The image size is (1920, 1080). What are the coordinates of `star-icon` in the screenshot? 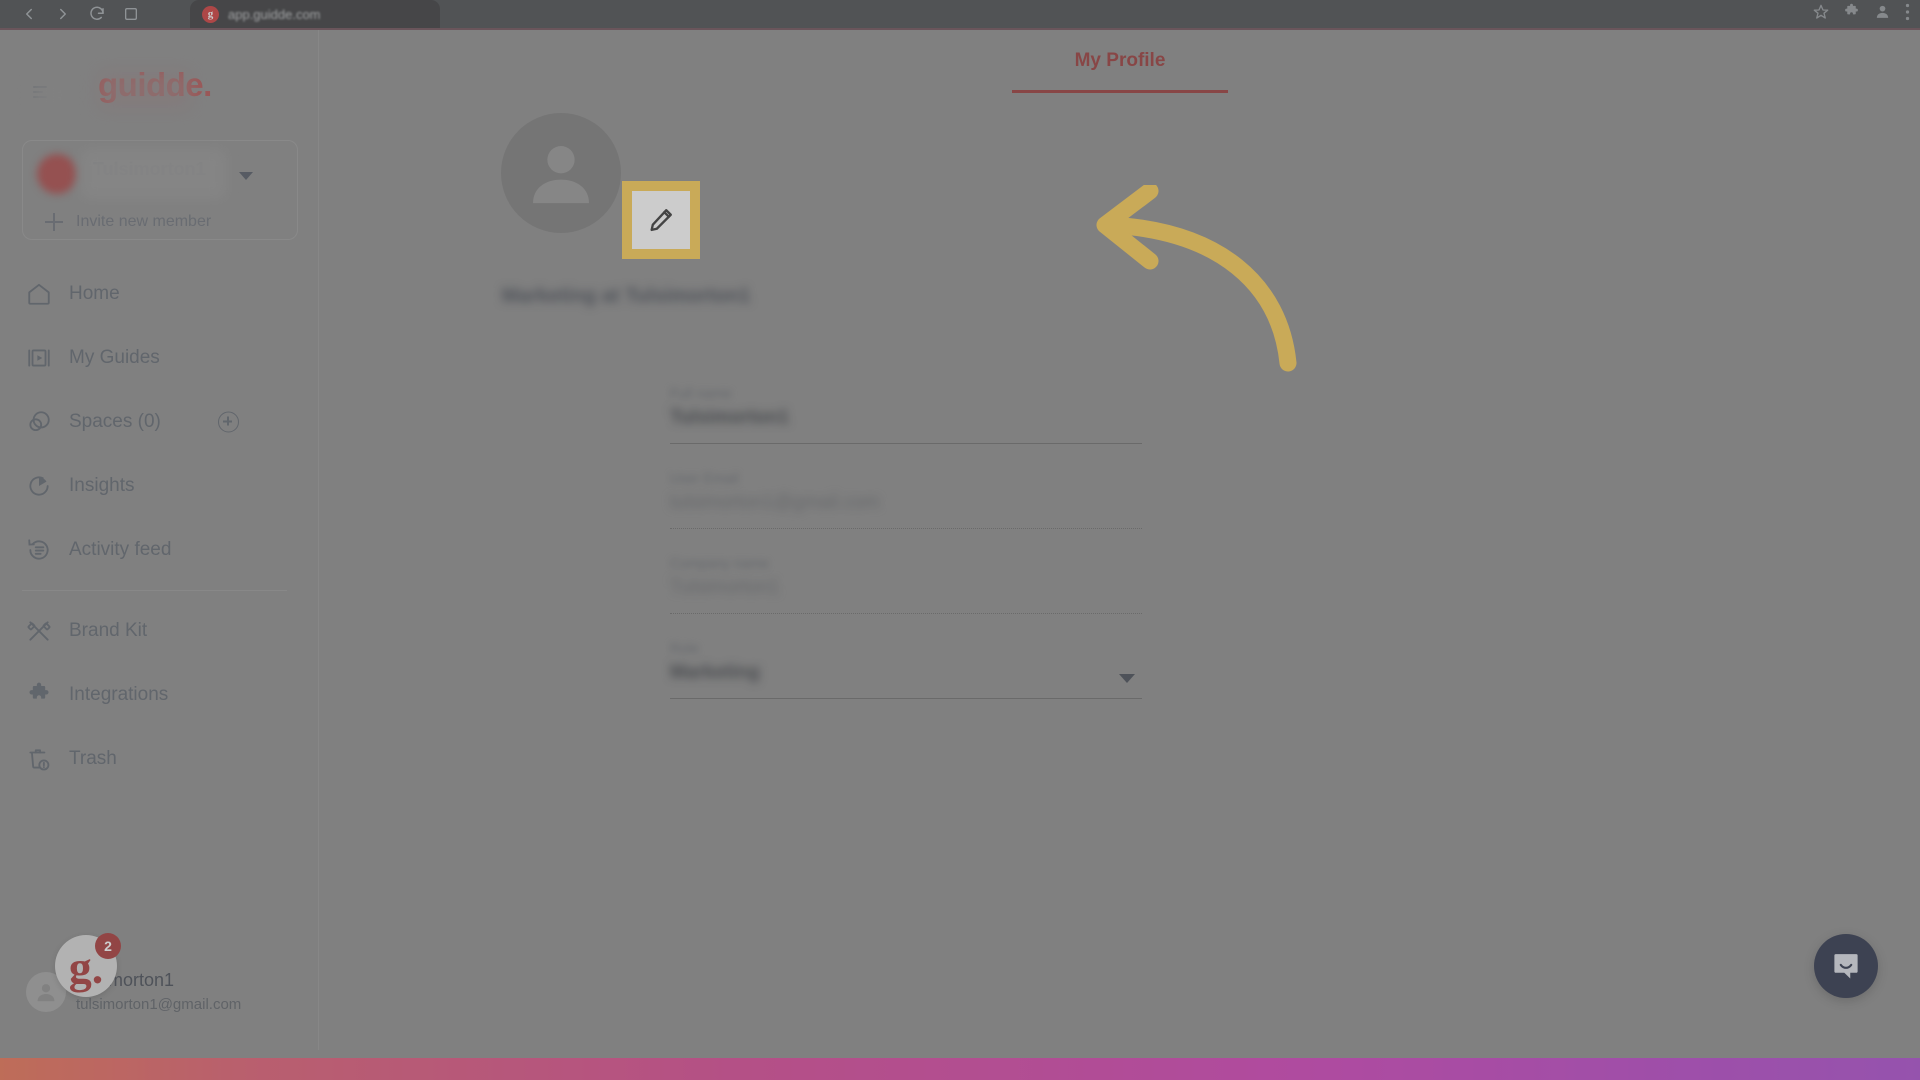 It's located at (1821, 14).